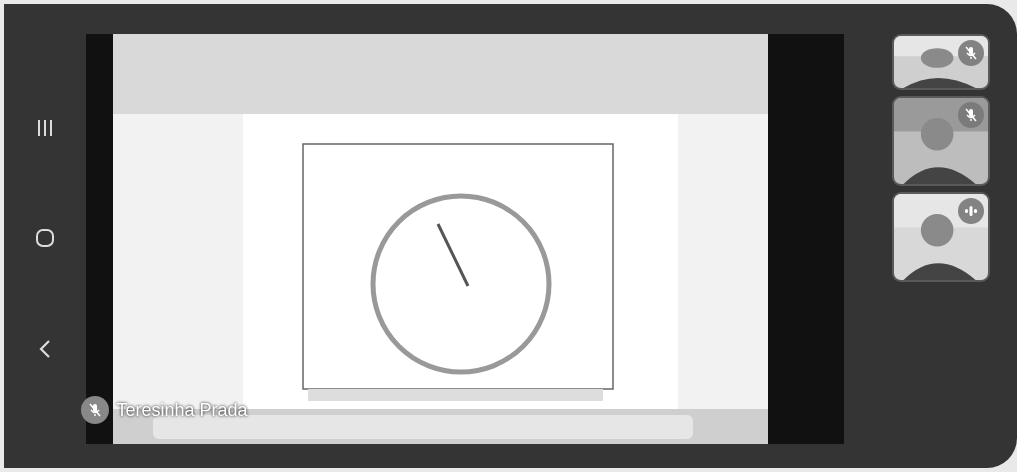 This screenshot has width=1017, height=472. What do you see at coordinates (45, 128) in the screenshot?
I see `recent-apps-icon` at bounding box center [45, 128].